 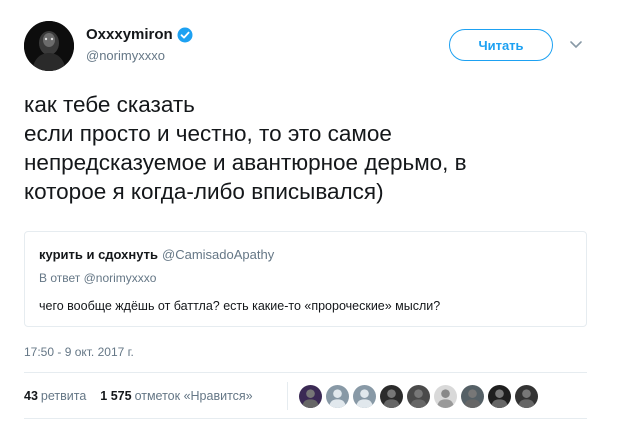 I want to click on stats-separator, so click(x=287, y=396).